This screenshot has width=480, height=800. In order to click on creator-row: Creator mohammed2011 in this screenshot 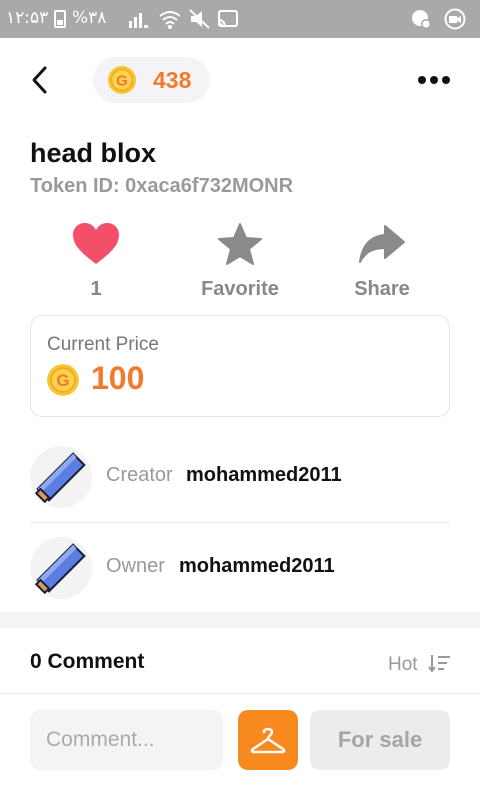, I will do `click(240, 477)`.